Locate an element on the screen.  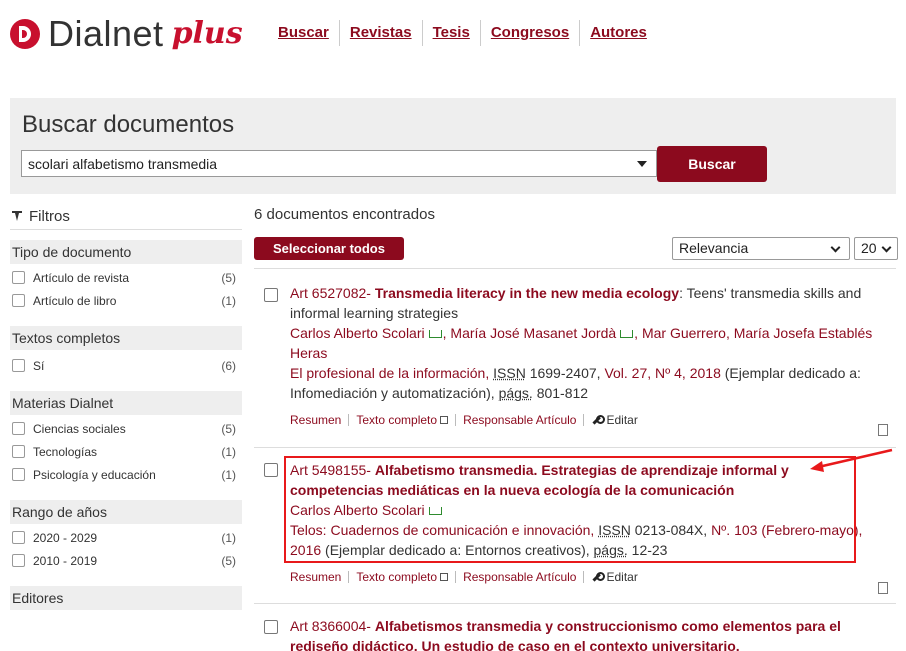
search-panel: Buscar documentos Buscar is located at coordinates (453, 146).